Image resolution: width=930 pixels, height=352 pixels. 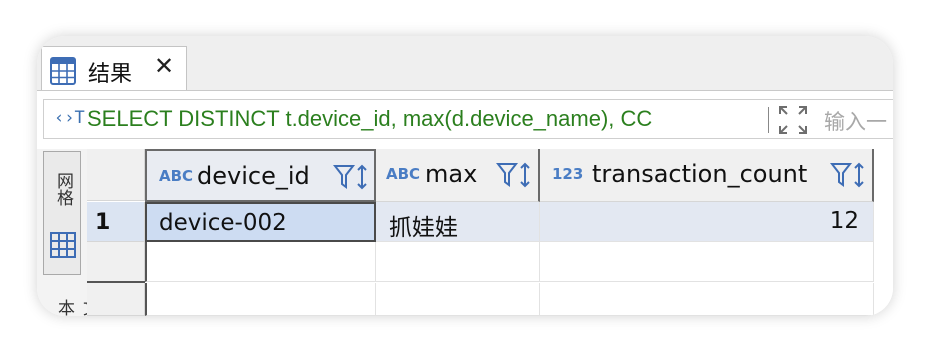 I want to click on number-type-icon: 123, so click(x=568, y=174).